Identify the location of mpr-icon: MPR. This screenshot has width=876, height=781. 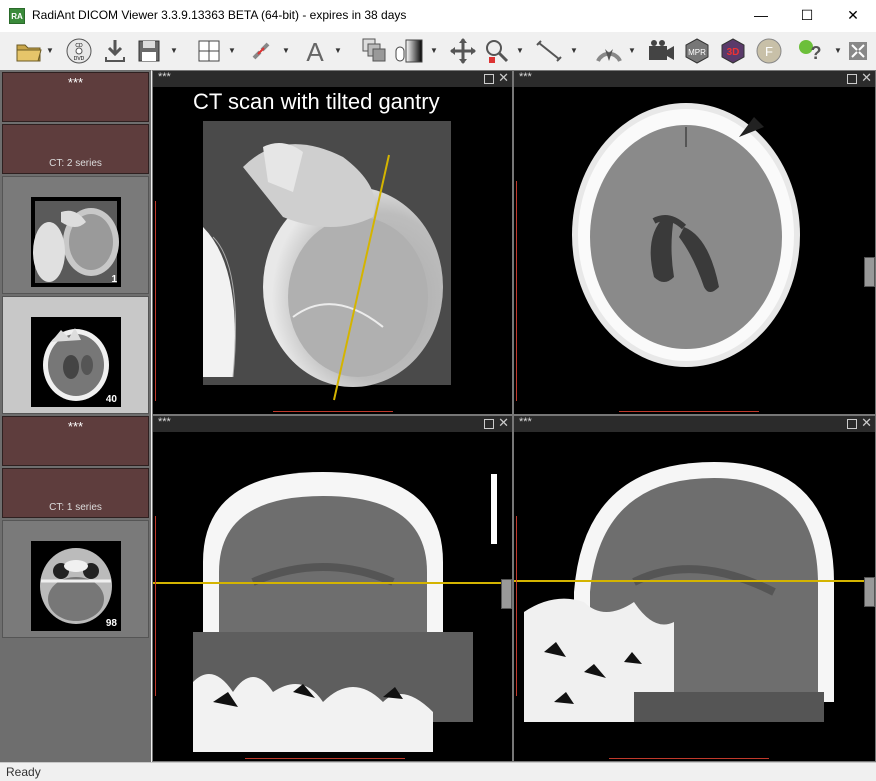
(697, 51).